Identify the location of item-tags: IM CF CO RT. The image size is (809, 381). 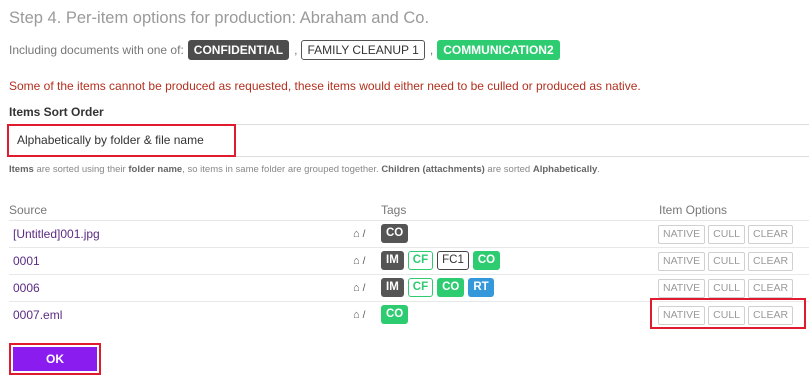
(437, 287).